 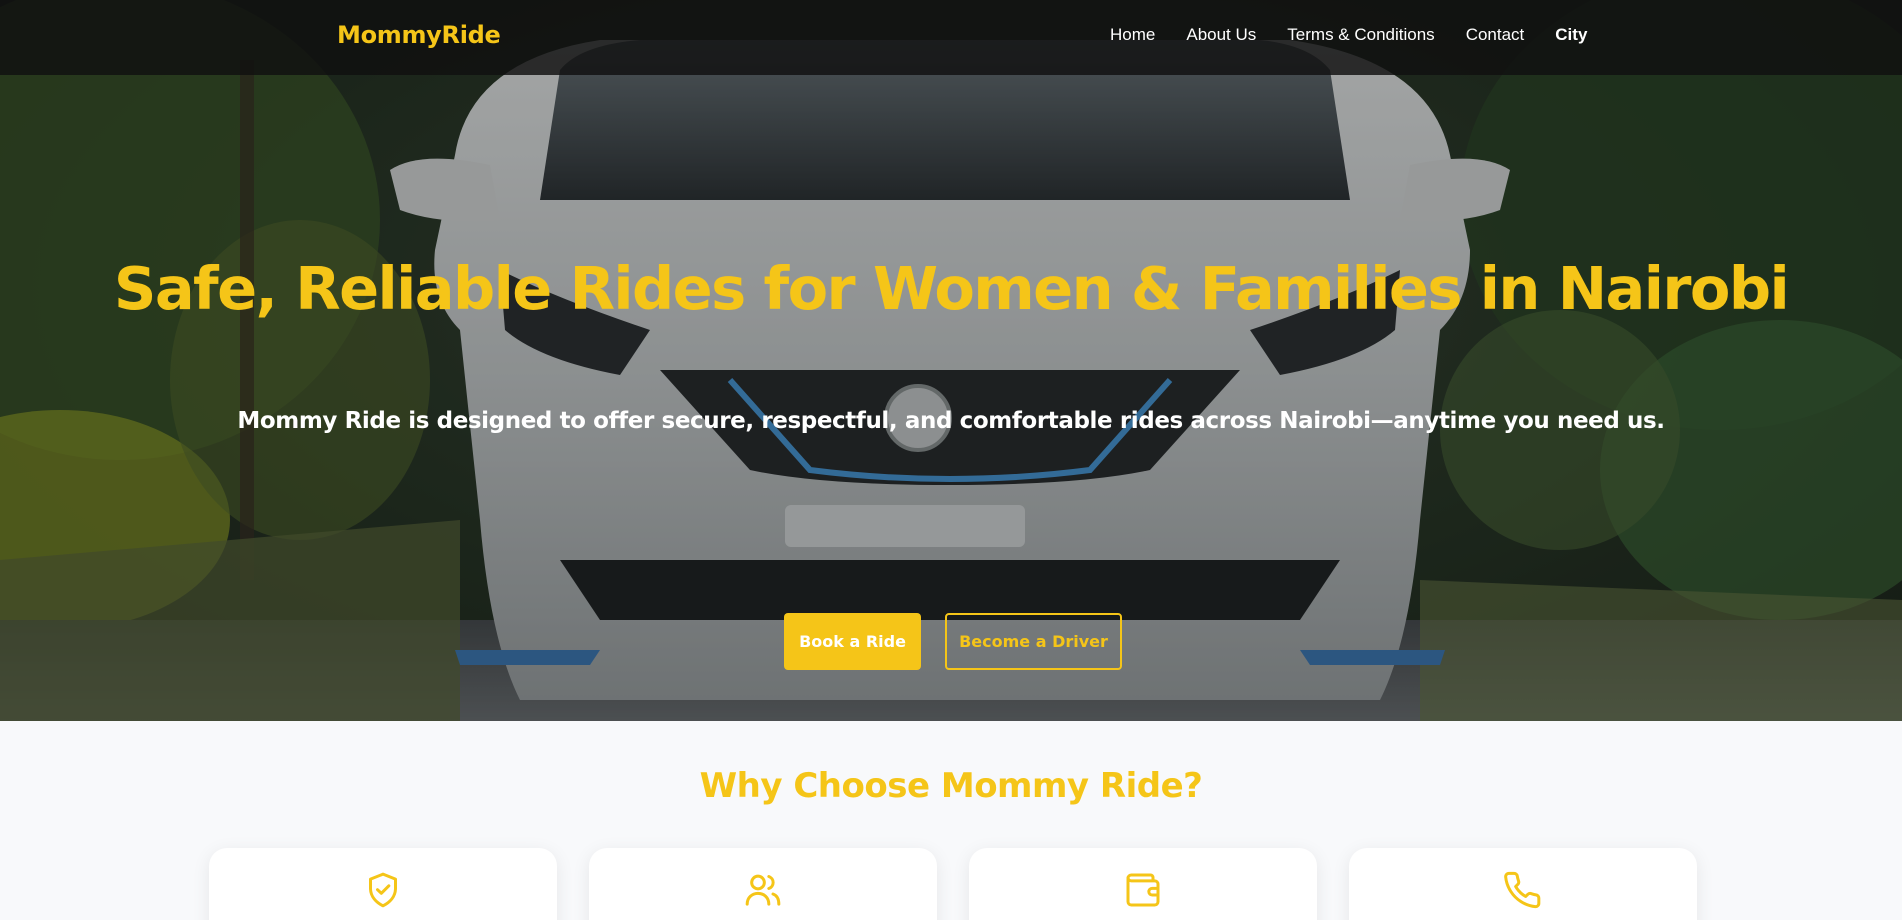 I want to click on phone-icon, so click(x=1522, y=890).